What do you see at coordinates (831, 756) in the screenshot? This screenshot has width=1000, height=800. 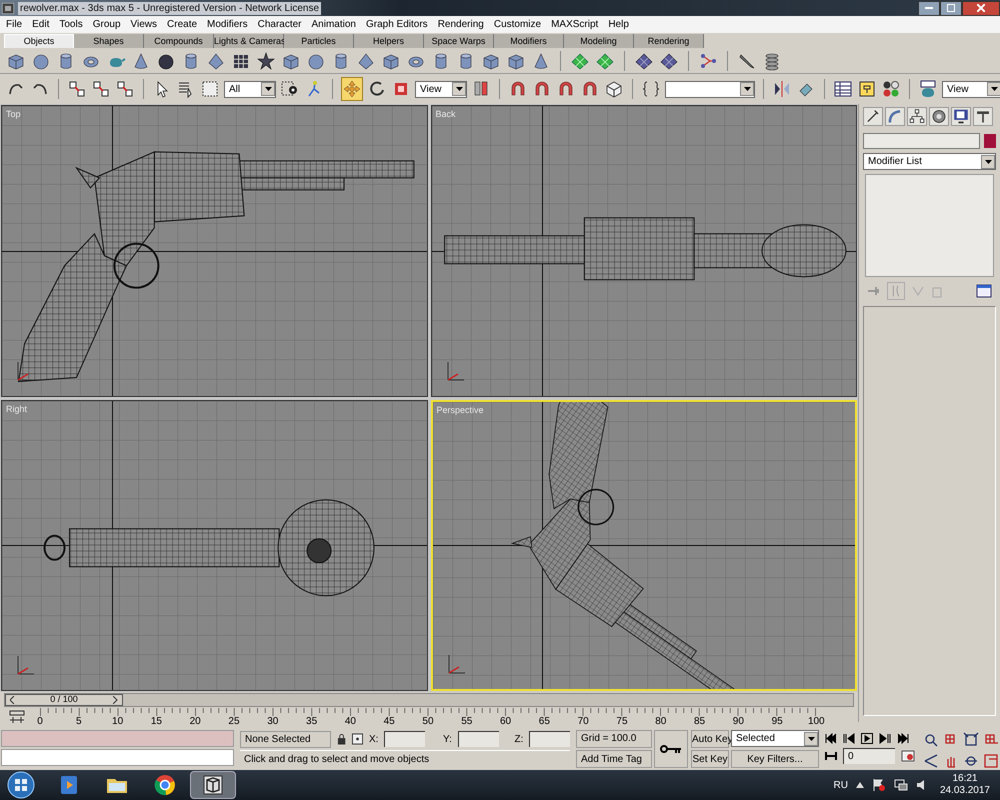 I see `key-mode-toggle-icon` at bounding box center [831, 756].